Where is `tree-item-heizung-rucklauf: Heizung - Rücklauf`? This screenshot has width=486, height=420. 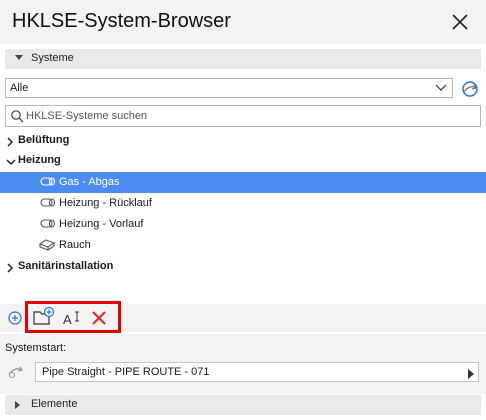
tree-item-heizung-rucklauf: Heizung - Rücklauf is located at coordinates (243, 203).